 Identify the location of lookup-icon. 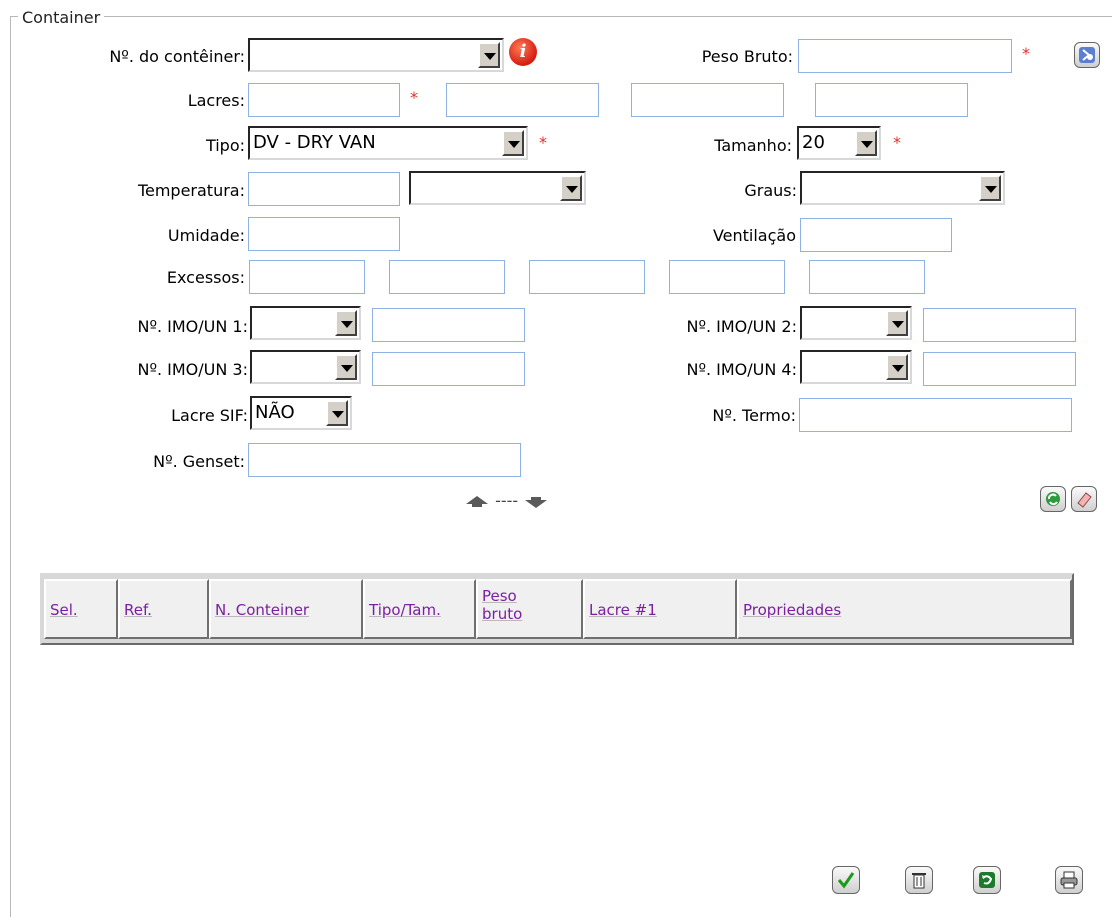
(1087, 55).